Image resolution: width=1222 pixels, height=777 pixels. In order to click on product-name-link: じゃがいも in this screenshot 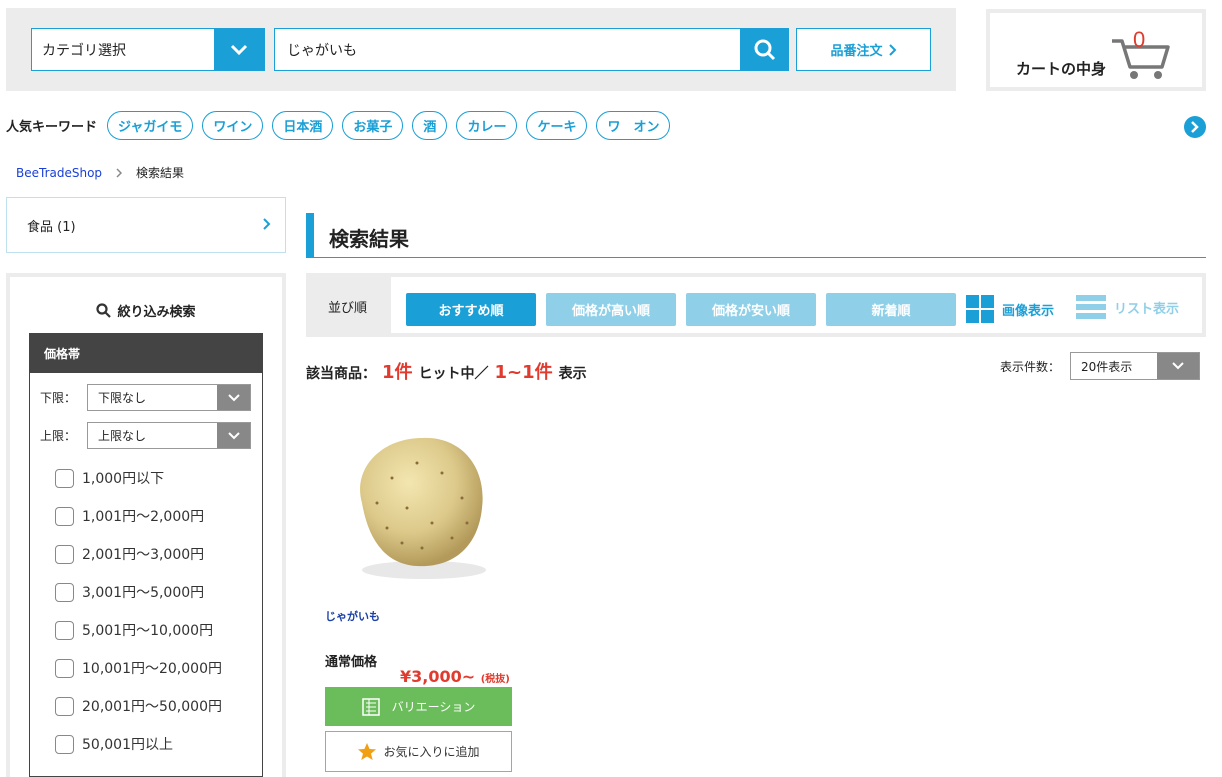, I will do `click(352, 616)`.